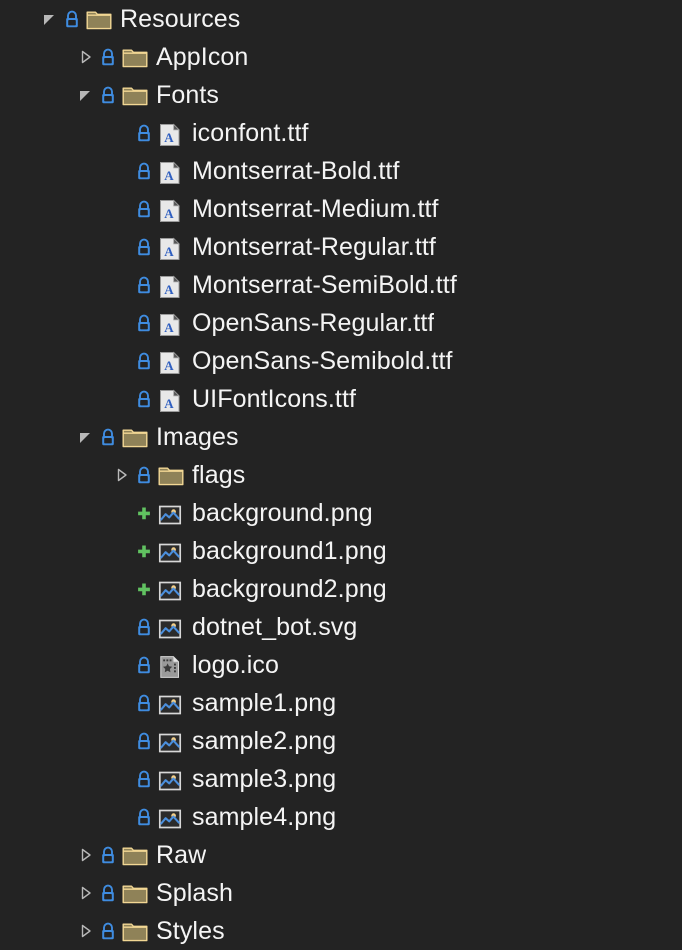 The image size is (682, 950). I want to click on tree-row: A Montserrat-SemiBold.ttf, so click(341, 285).